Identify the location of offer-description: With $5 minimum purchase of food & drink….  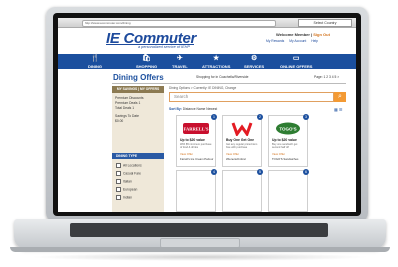
(196, 146).